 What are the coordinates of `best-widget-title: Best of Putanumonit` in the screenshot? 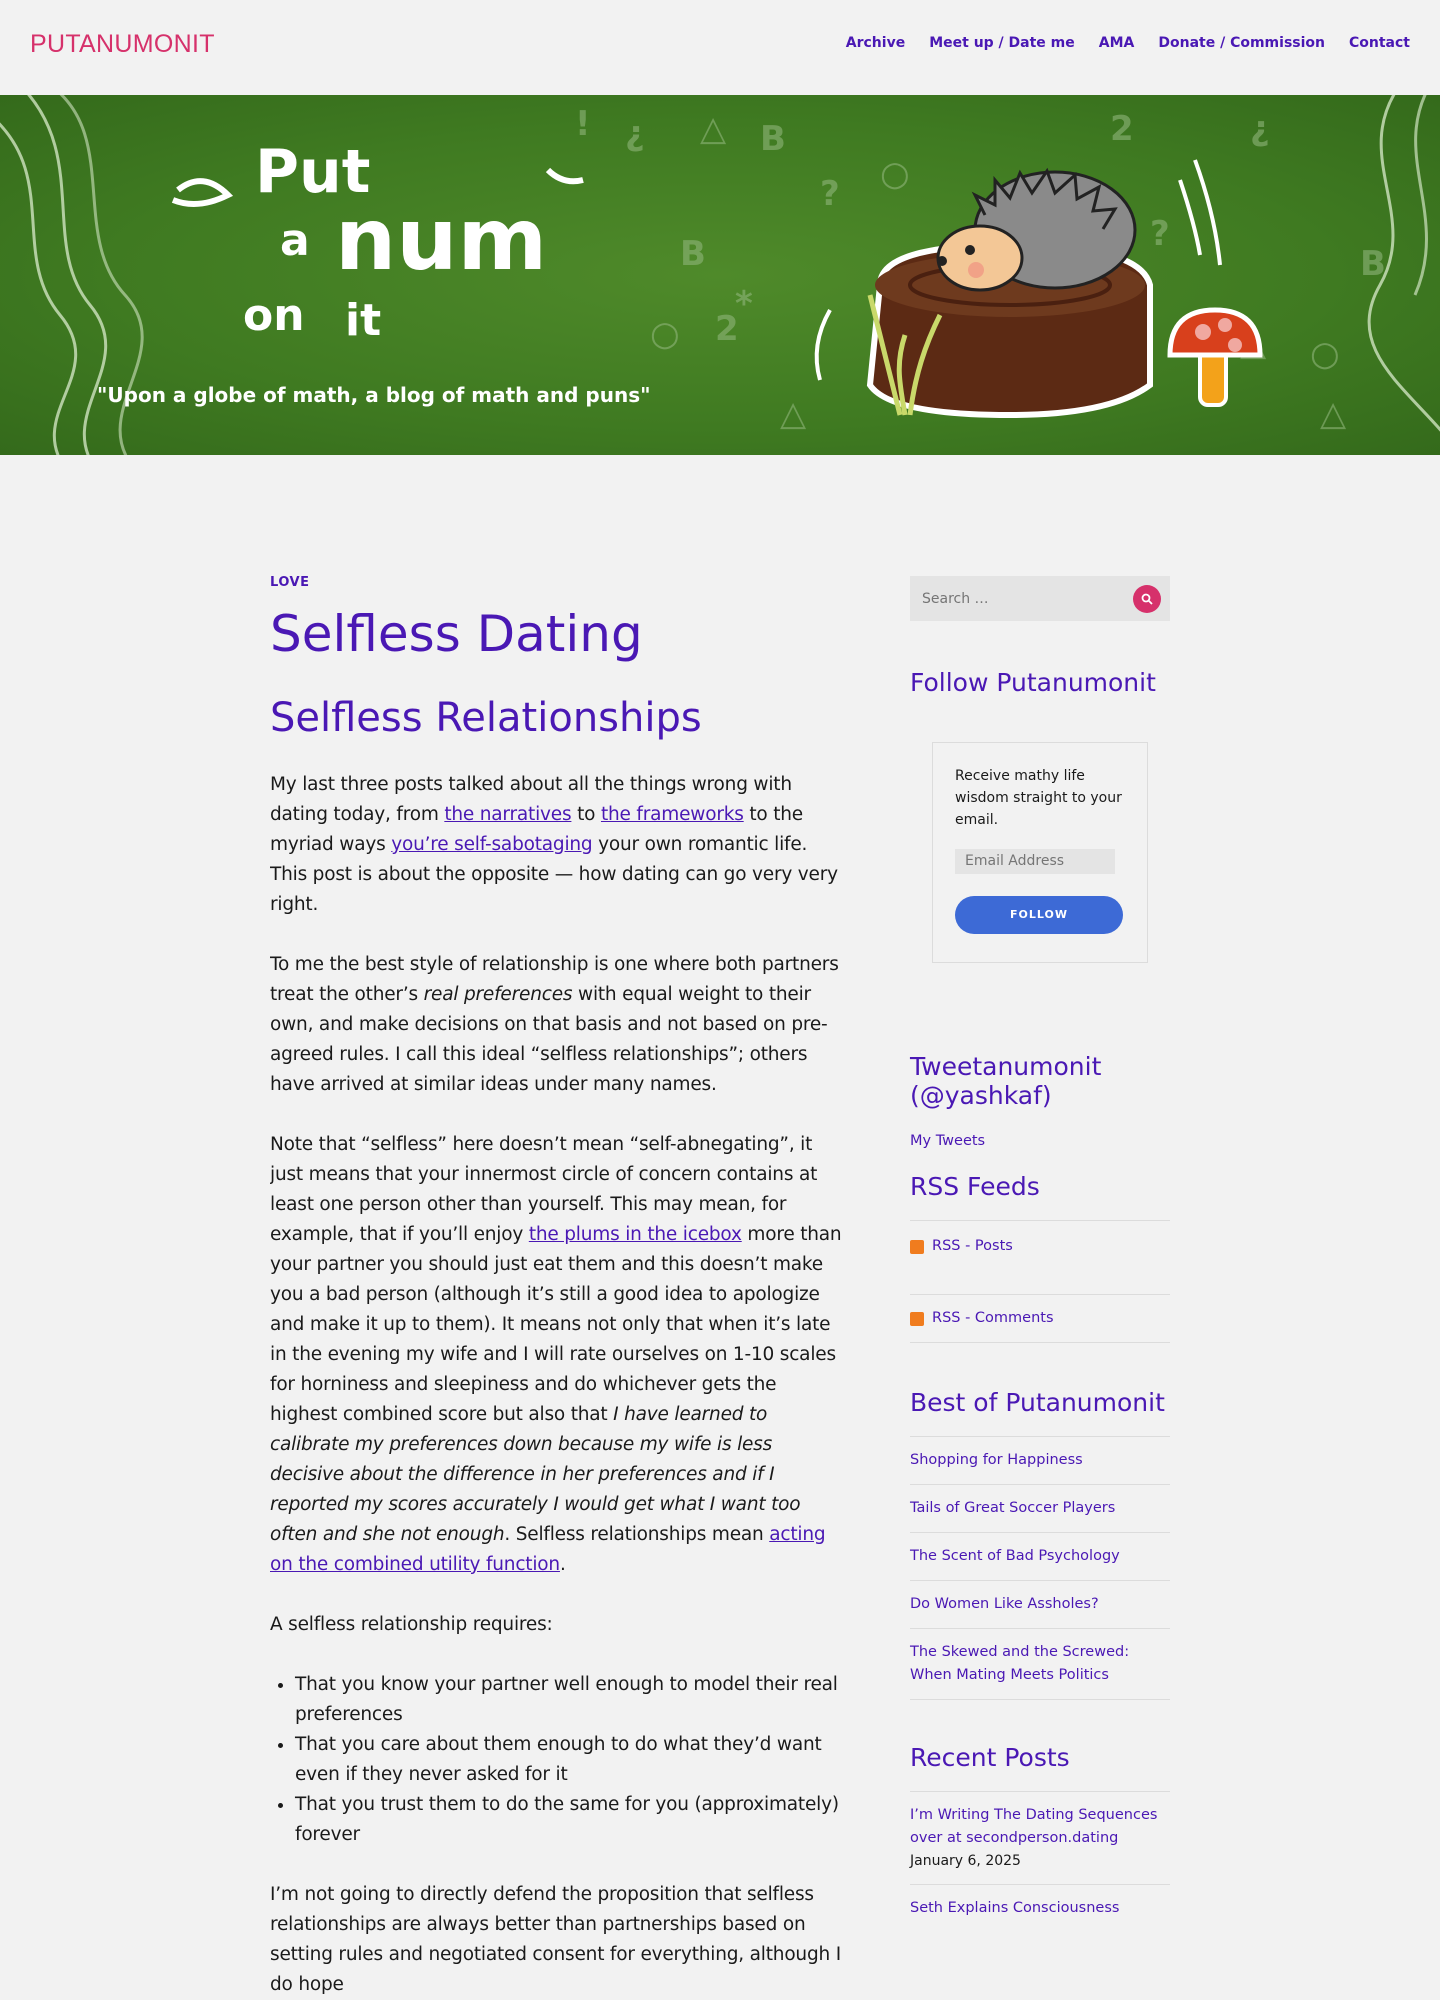 It's located at (1037, 1402).